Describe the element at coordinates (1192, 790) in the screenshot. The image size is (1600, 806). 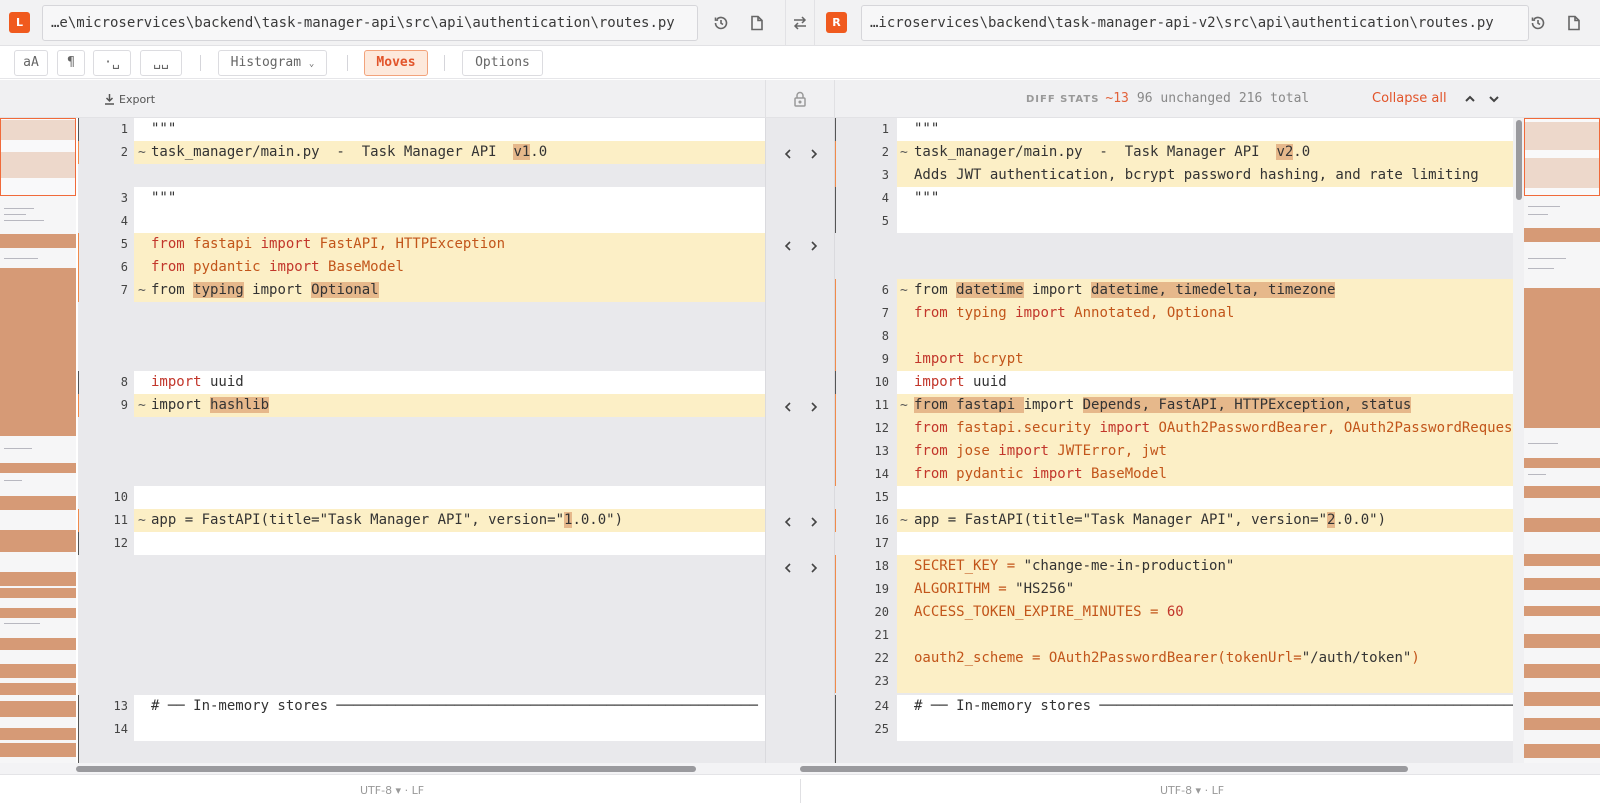
I see `right-encoding-status: UTF-8 ▾ · LF` at that location.